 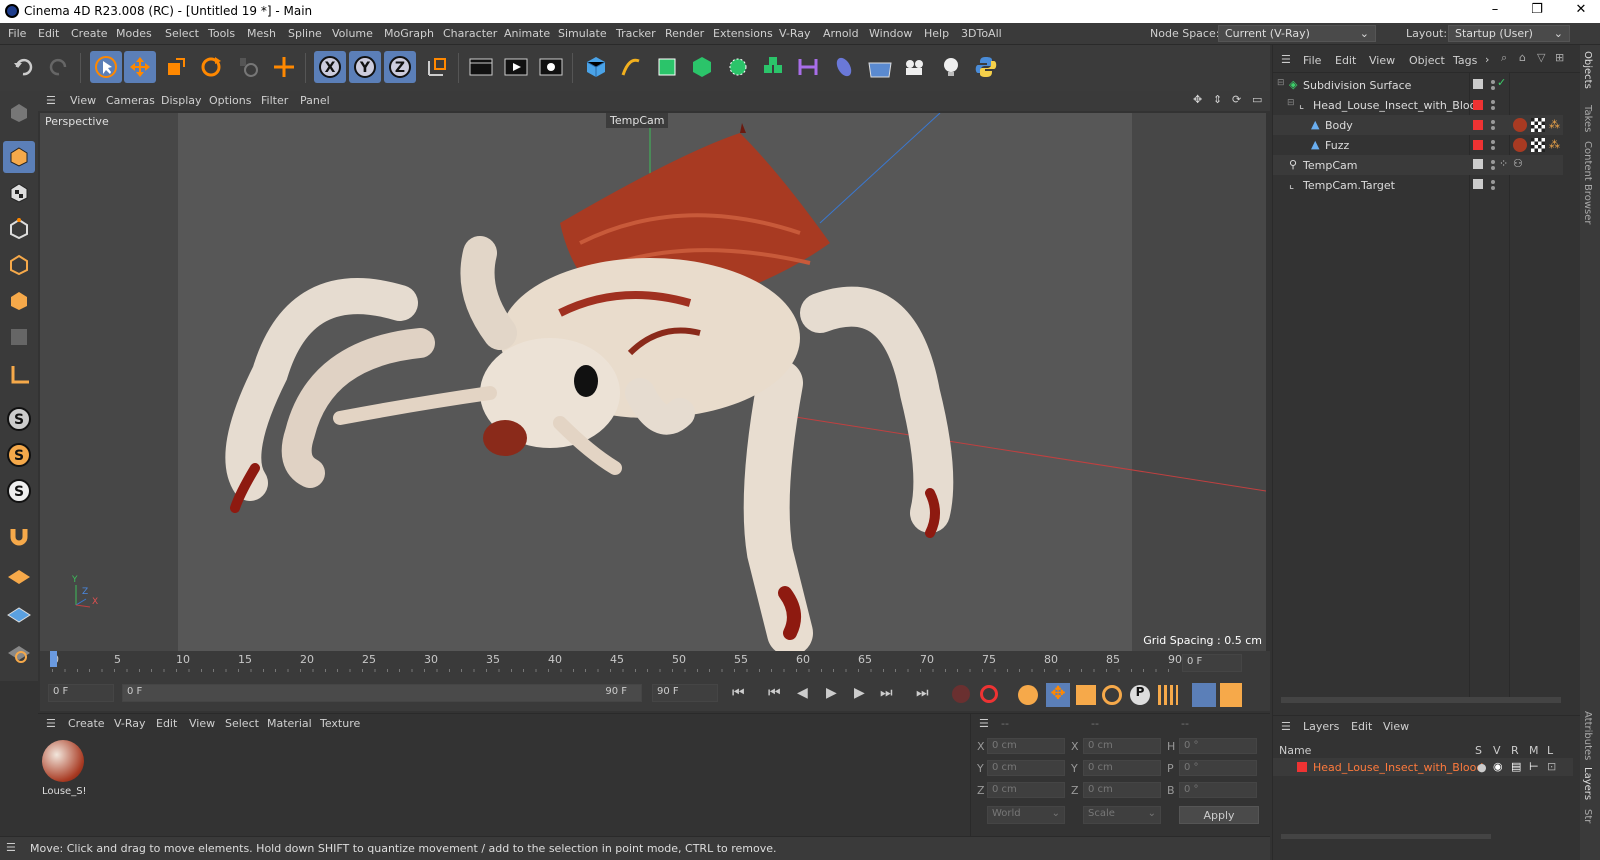 What do you see at coordinates (989, 694) in the screenshot?
I see `autokey-icon` at bounding box center [989, 694].